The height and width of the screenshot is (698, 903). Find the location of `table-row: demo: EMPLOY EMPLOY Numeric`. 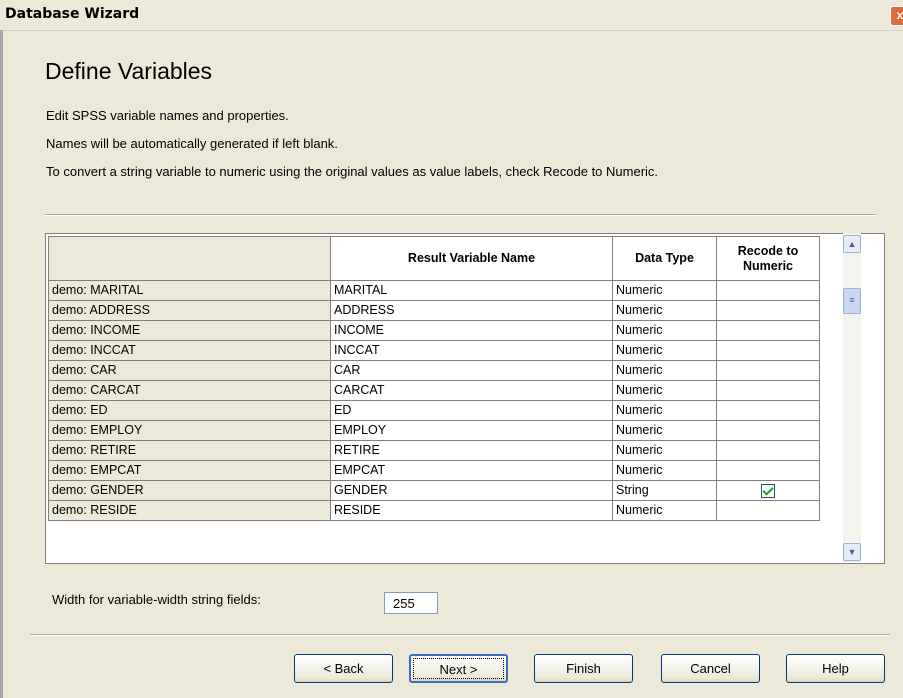

table-row: demo: EMPLOY EMPLOY Numeric is located at coordinates (434, 430).